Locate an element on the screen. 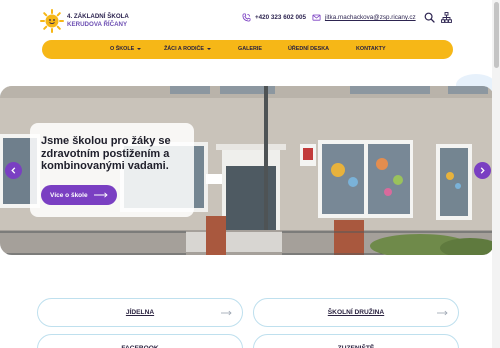  phone-link: +420 323 602 005 is located at coordinates (274, 17).